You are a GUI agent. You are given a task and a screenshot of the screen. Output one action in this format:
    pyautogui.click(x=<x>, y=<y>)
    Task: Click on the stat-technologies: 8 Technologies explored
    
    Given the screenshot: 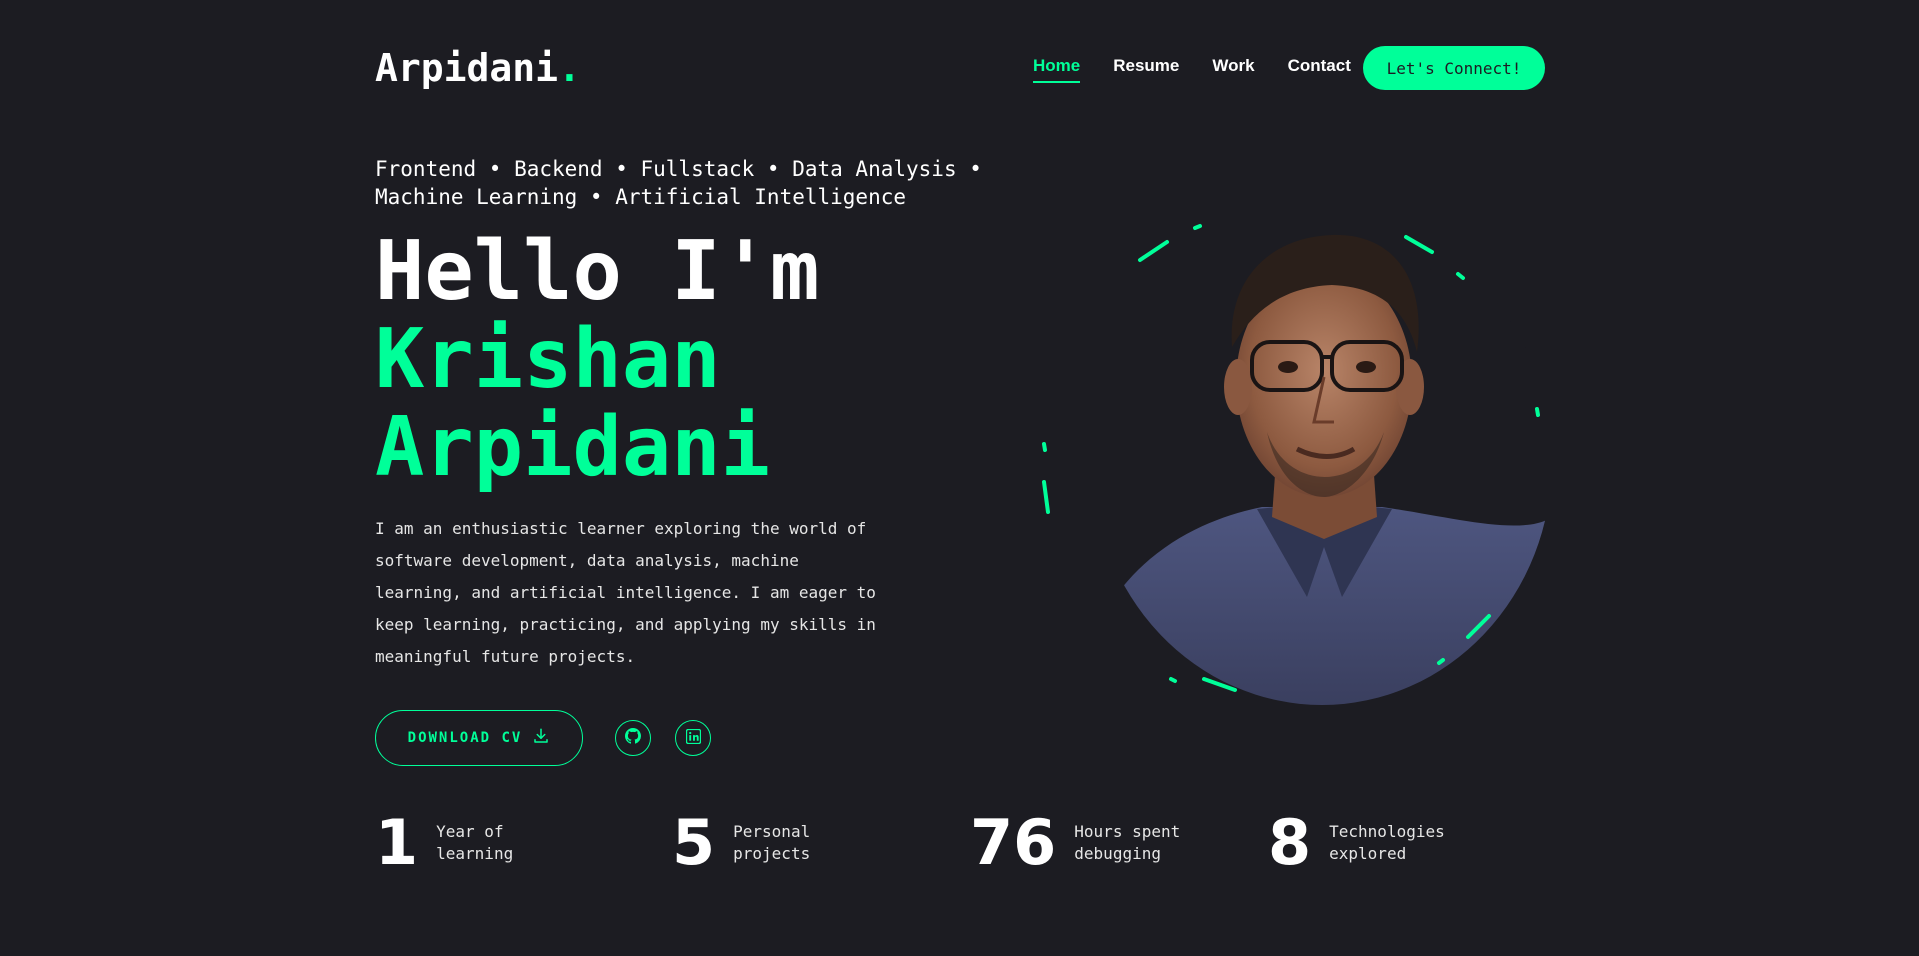 What is the action you would take?
    pyautogui.click(x=1368, y=843)
    